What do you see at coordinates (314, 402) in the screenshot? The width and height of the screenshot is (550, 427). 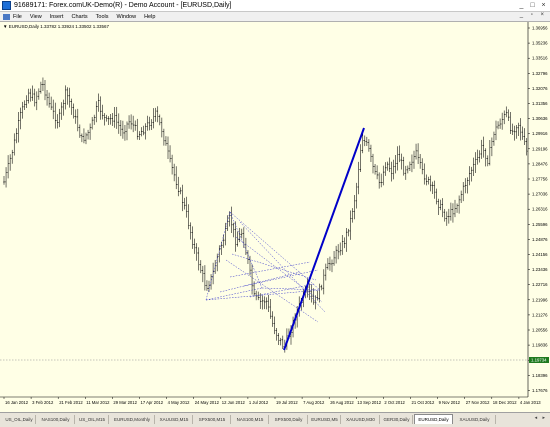 I see `date-tick-label: 7 Aug 2012` at bounding box center [314, 402].